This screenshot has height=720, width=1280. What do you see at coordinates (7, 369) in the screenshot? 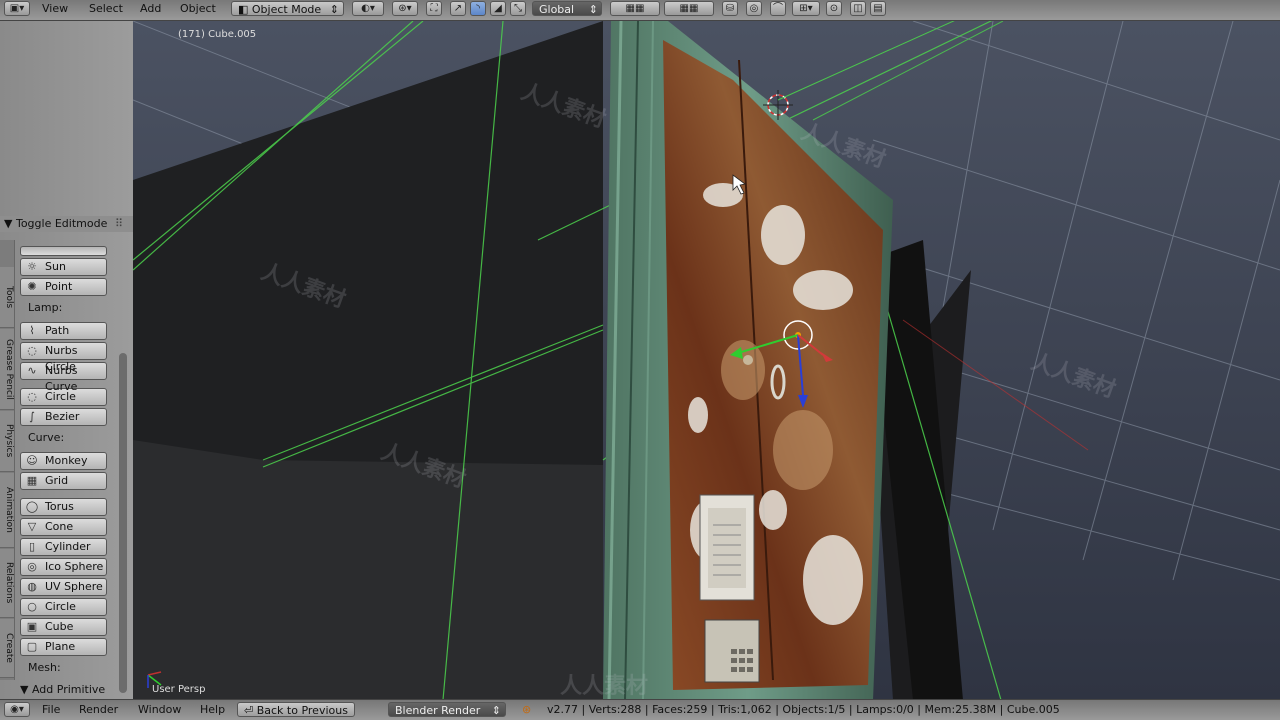
I see `tab-grease-pencil: Grease Pencil` at bounding box center [7, 369].